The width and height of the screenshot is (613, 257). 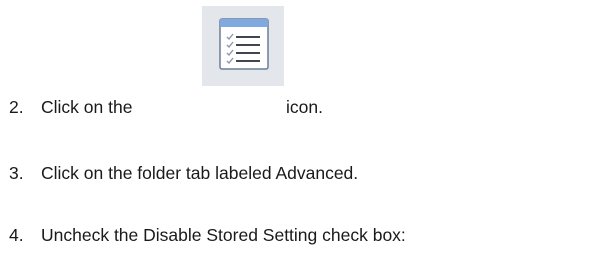 I want to click on instruction-step-2: 2. Click on the, so click(x=70, y=107).